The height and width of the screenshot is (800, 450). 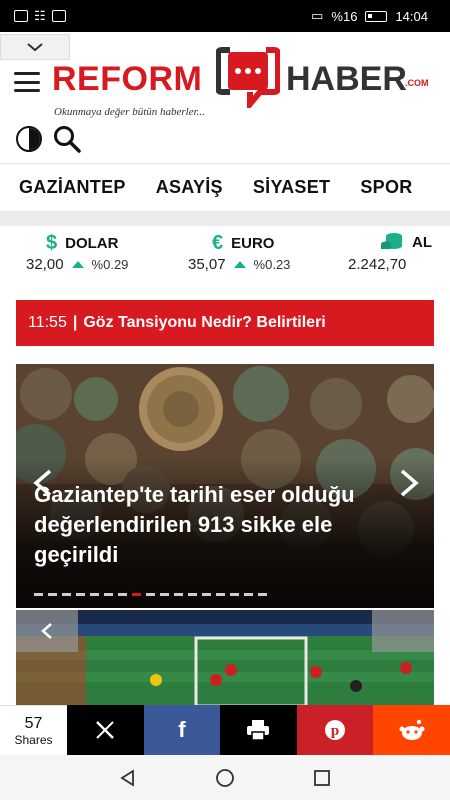 I want to click on category-nav: GAZİANTEP ASAYİŞ SİYASET SPOR, so click(x=225, y=188).